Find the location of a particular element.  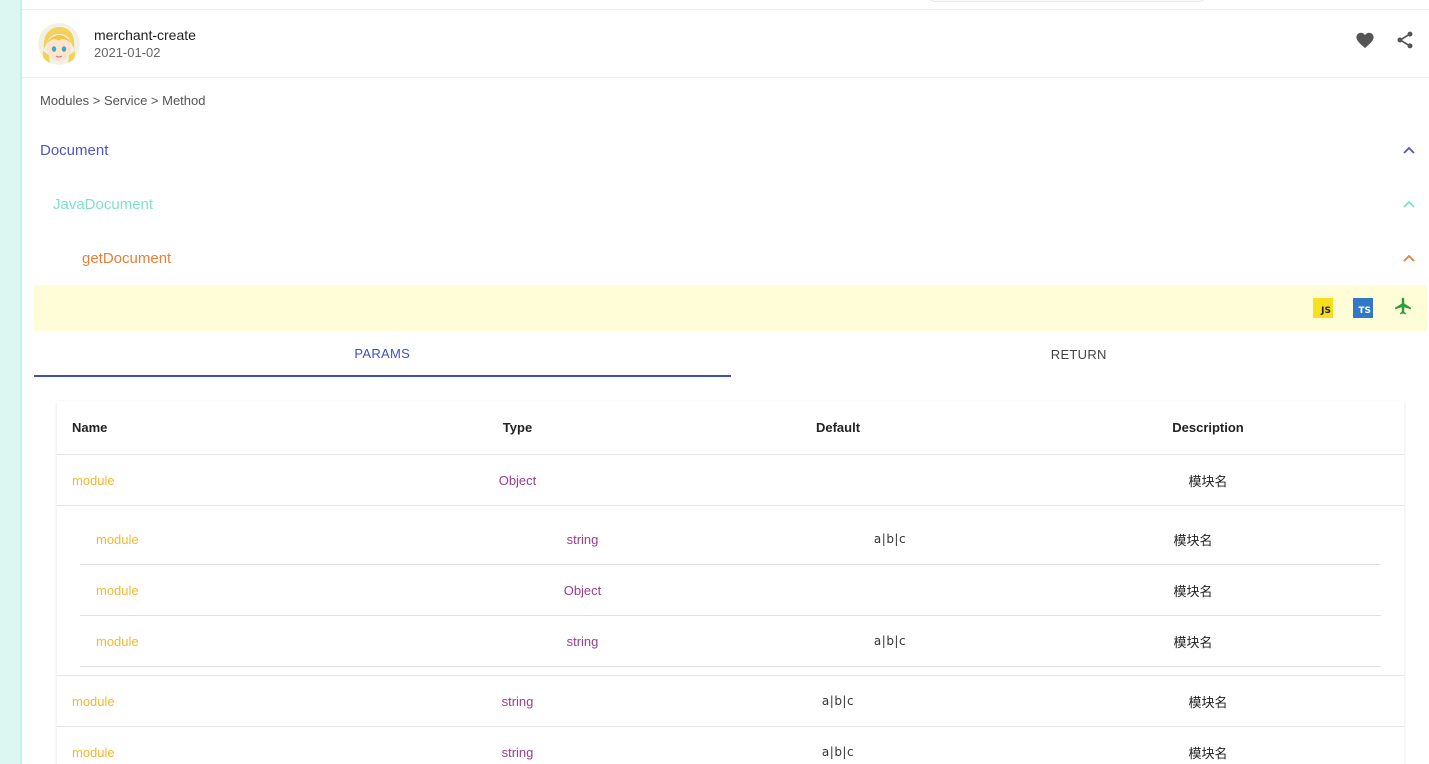

table-header: Name Type Default Description is located at coordinates (730, 428).